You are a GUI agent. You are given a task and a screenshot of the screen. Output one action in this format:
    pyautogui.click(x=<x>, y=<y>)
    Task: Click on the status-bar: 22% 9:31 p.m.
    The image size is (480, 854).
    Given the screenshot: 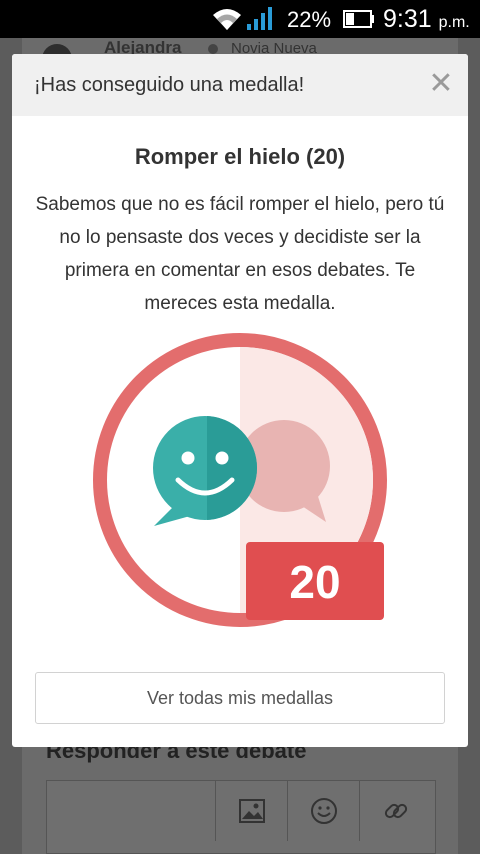 What is the action you would take?
    pyautogui.click(x=240, y=19)
    